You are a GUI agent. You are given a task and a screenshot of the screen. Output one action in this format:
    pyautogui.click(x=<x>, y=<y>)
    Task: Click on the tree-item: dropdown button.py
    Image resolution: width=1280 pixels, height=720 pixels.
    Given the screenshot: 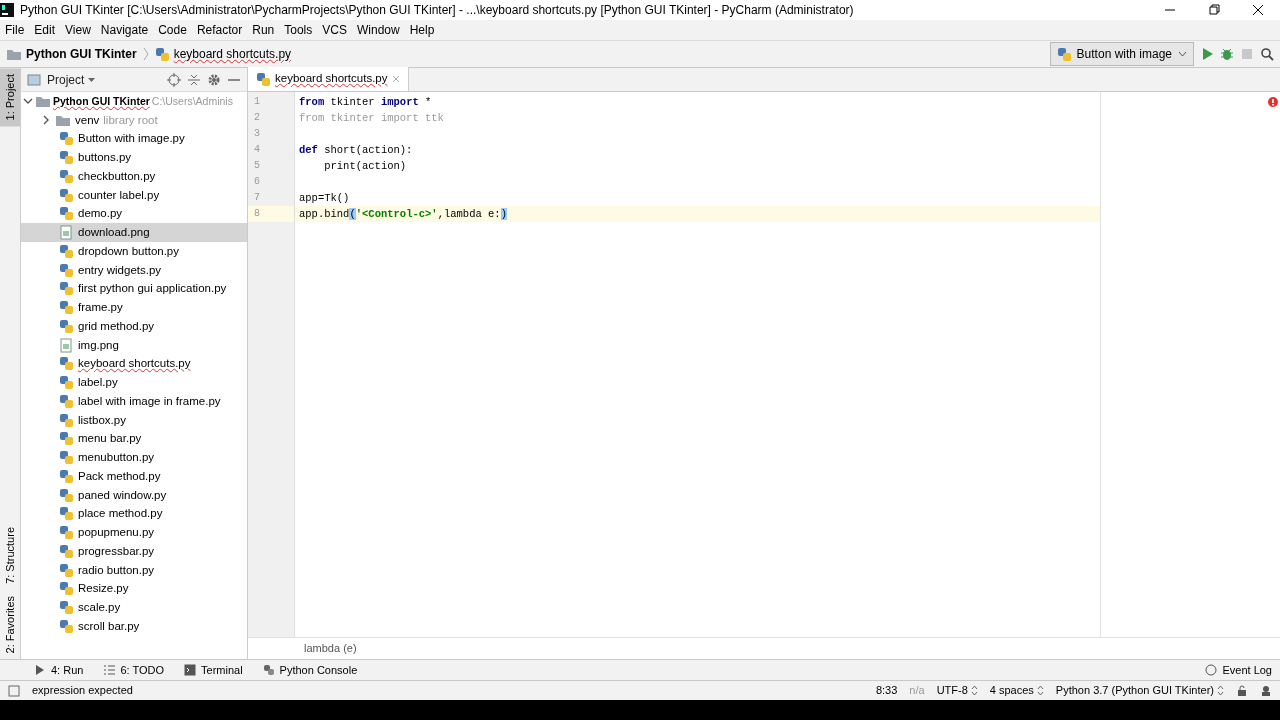 What is the action you would take?
    pyautogui.click(x=134, y=251)
    